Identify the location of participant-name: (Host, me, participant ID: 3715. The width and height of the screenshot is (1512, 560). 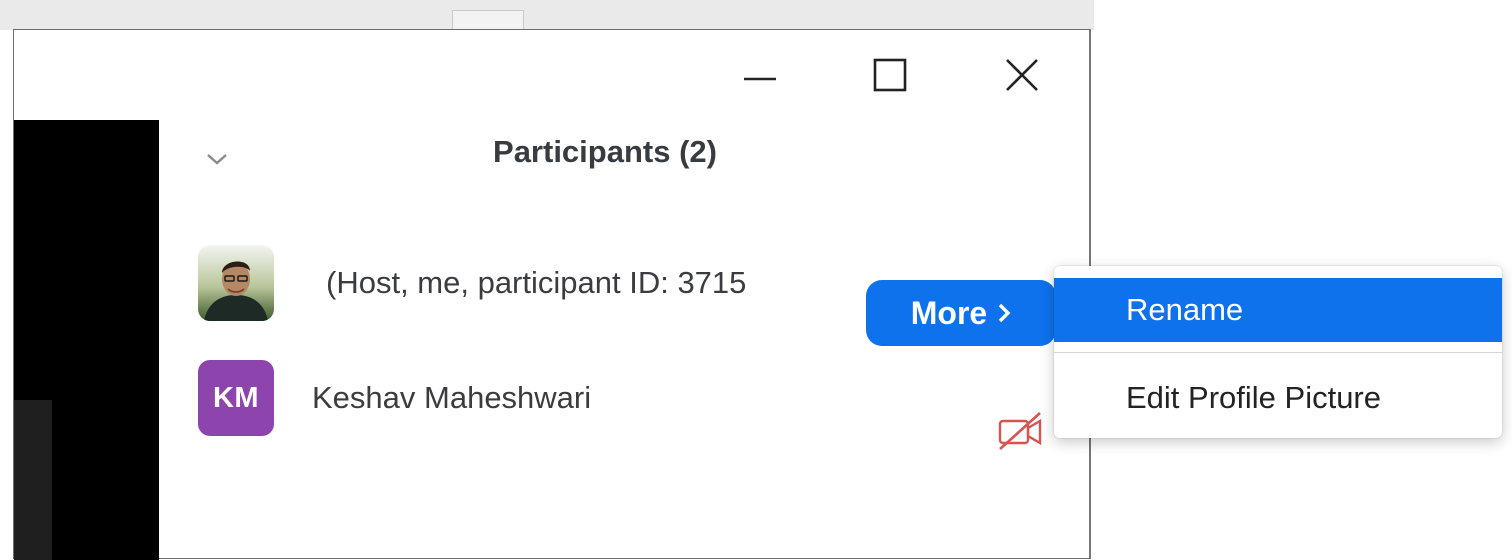
(536, 282).